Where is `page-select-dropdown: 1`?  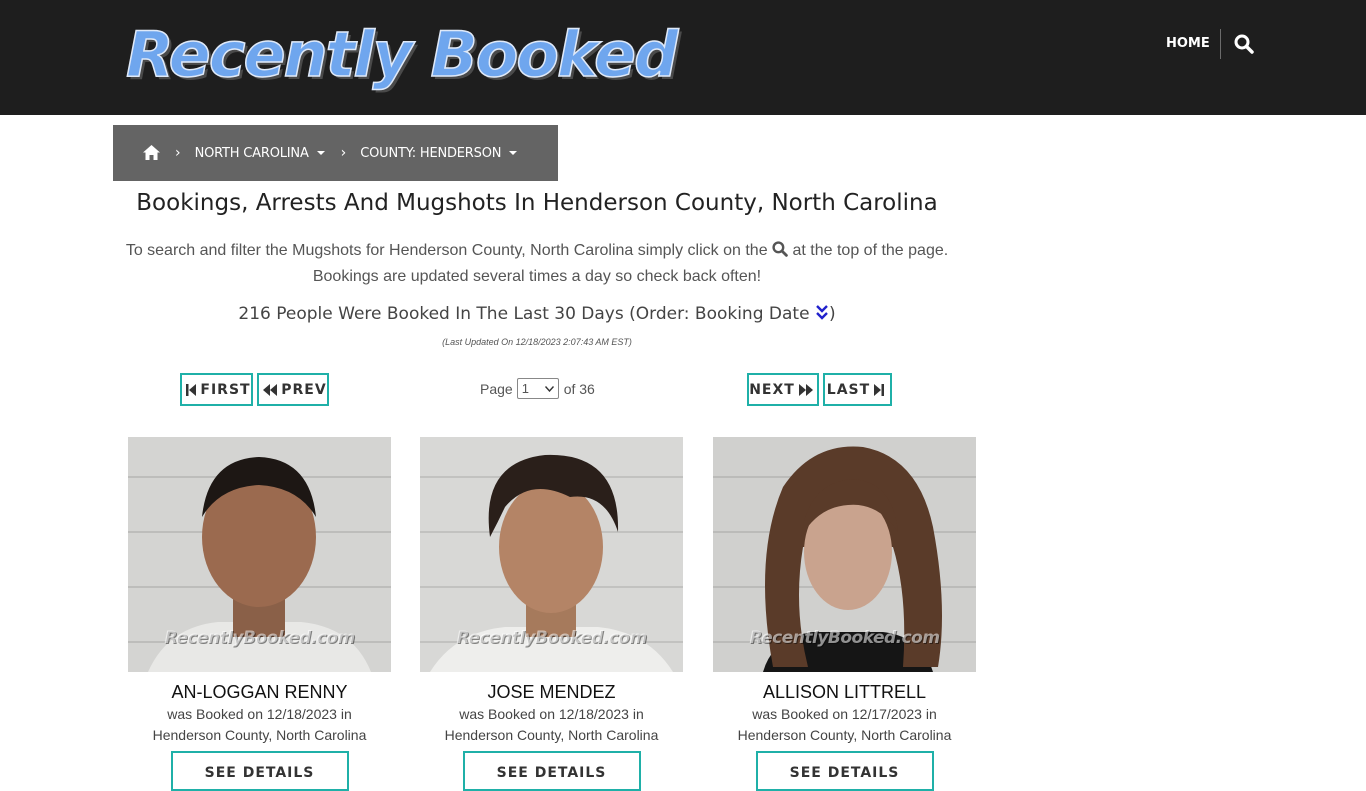
page-select-dropdown: 1 is located at coordinates (537, 388).